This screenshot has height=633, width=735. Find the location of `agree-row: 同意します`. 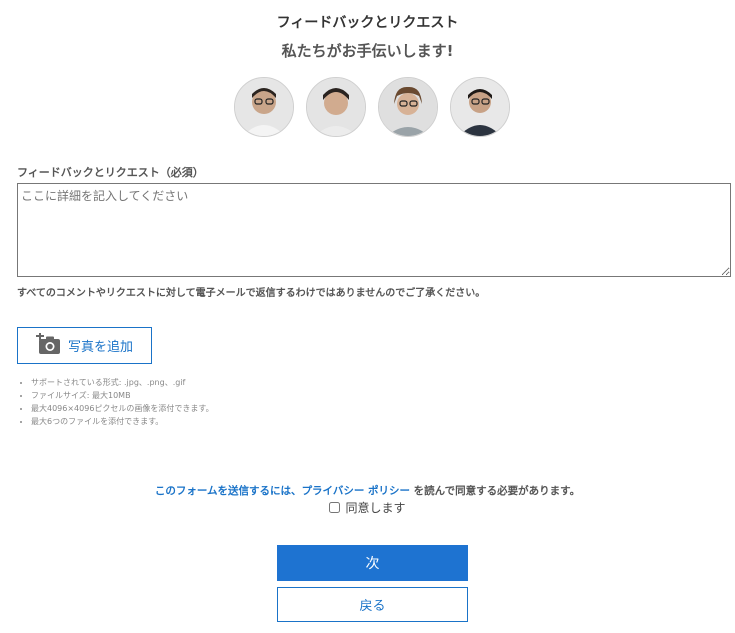

agree-row: 同意します is located at coordinates (367, 507).